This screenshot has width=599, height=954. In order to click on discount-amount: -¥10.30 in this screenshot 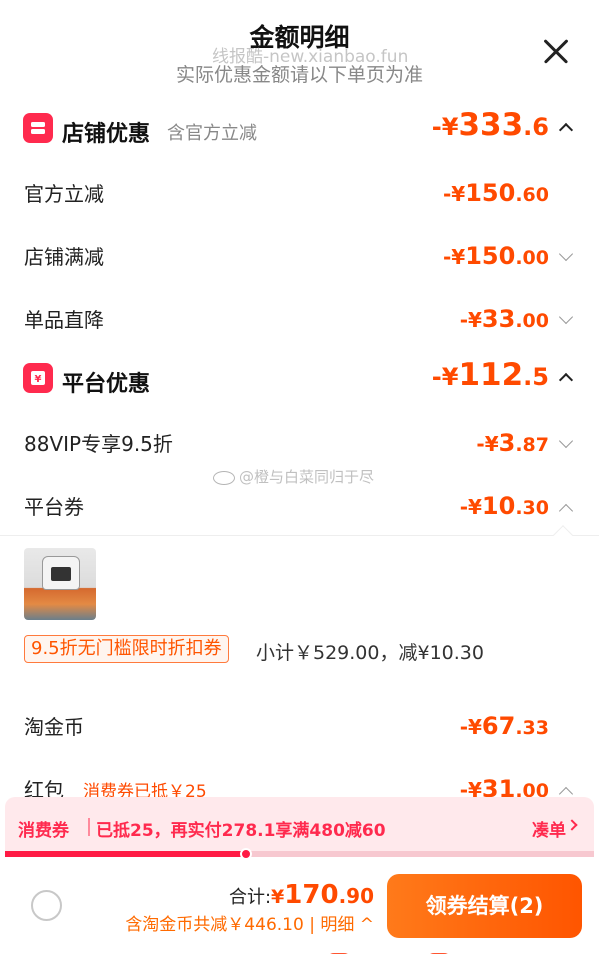, I will do `click(504, 506)`.